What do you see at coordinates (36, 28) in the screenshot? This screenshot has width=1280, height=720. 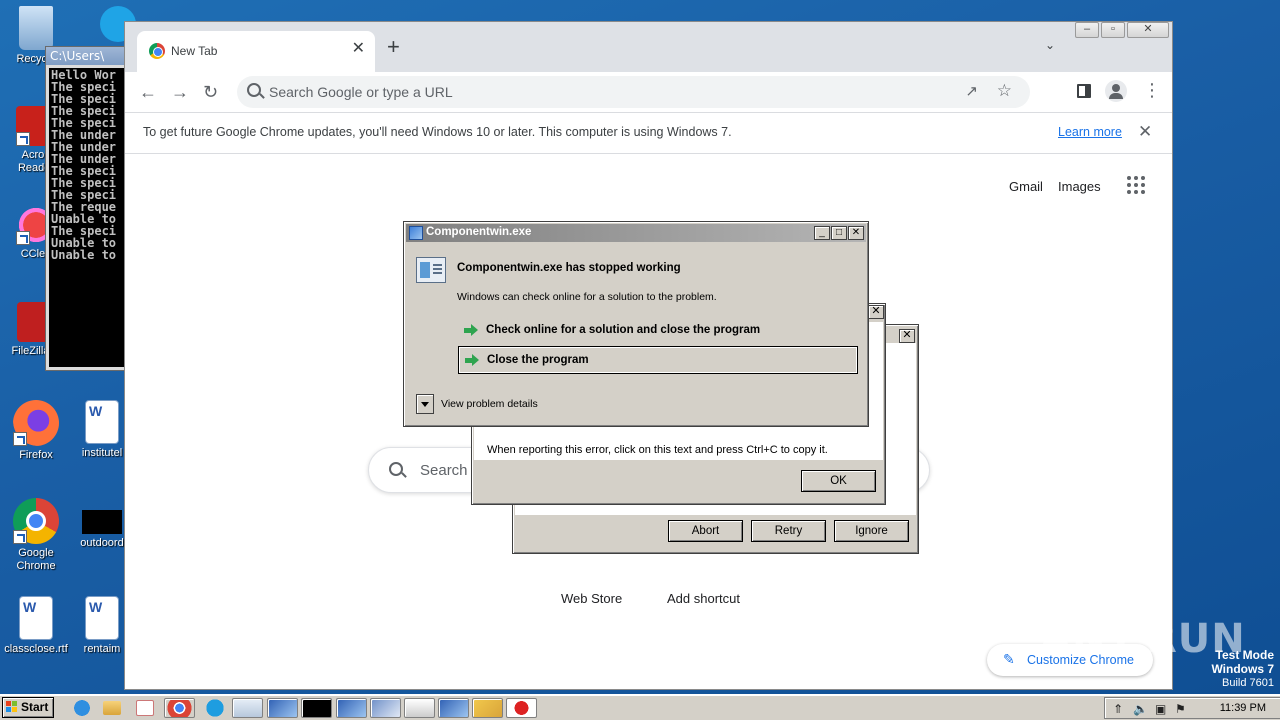 I see `recycle-bin-icon` at bounding box center [36, 28].